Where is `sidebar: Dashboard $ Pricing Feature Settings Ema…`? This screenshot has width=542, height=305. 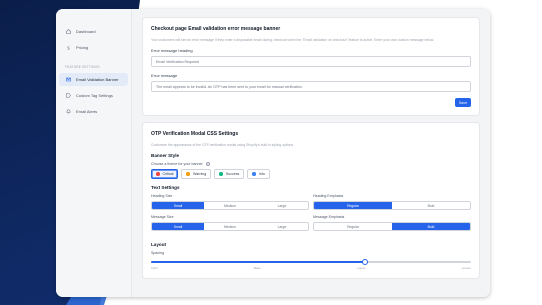 sidebar: Dashboard $ Pricing Feature Settings Ema… is located at coordinates (94, 153).